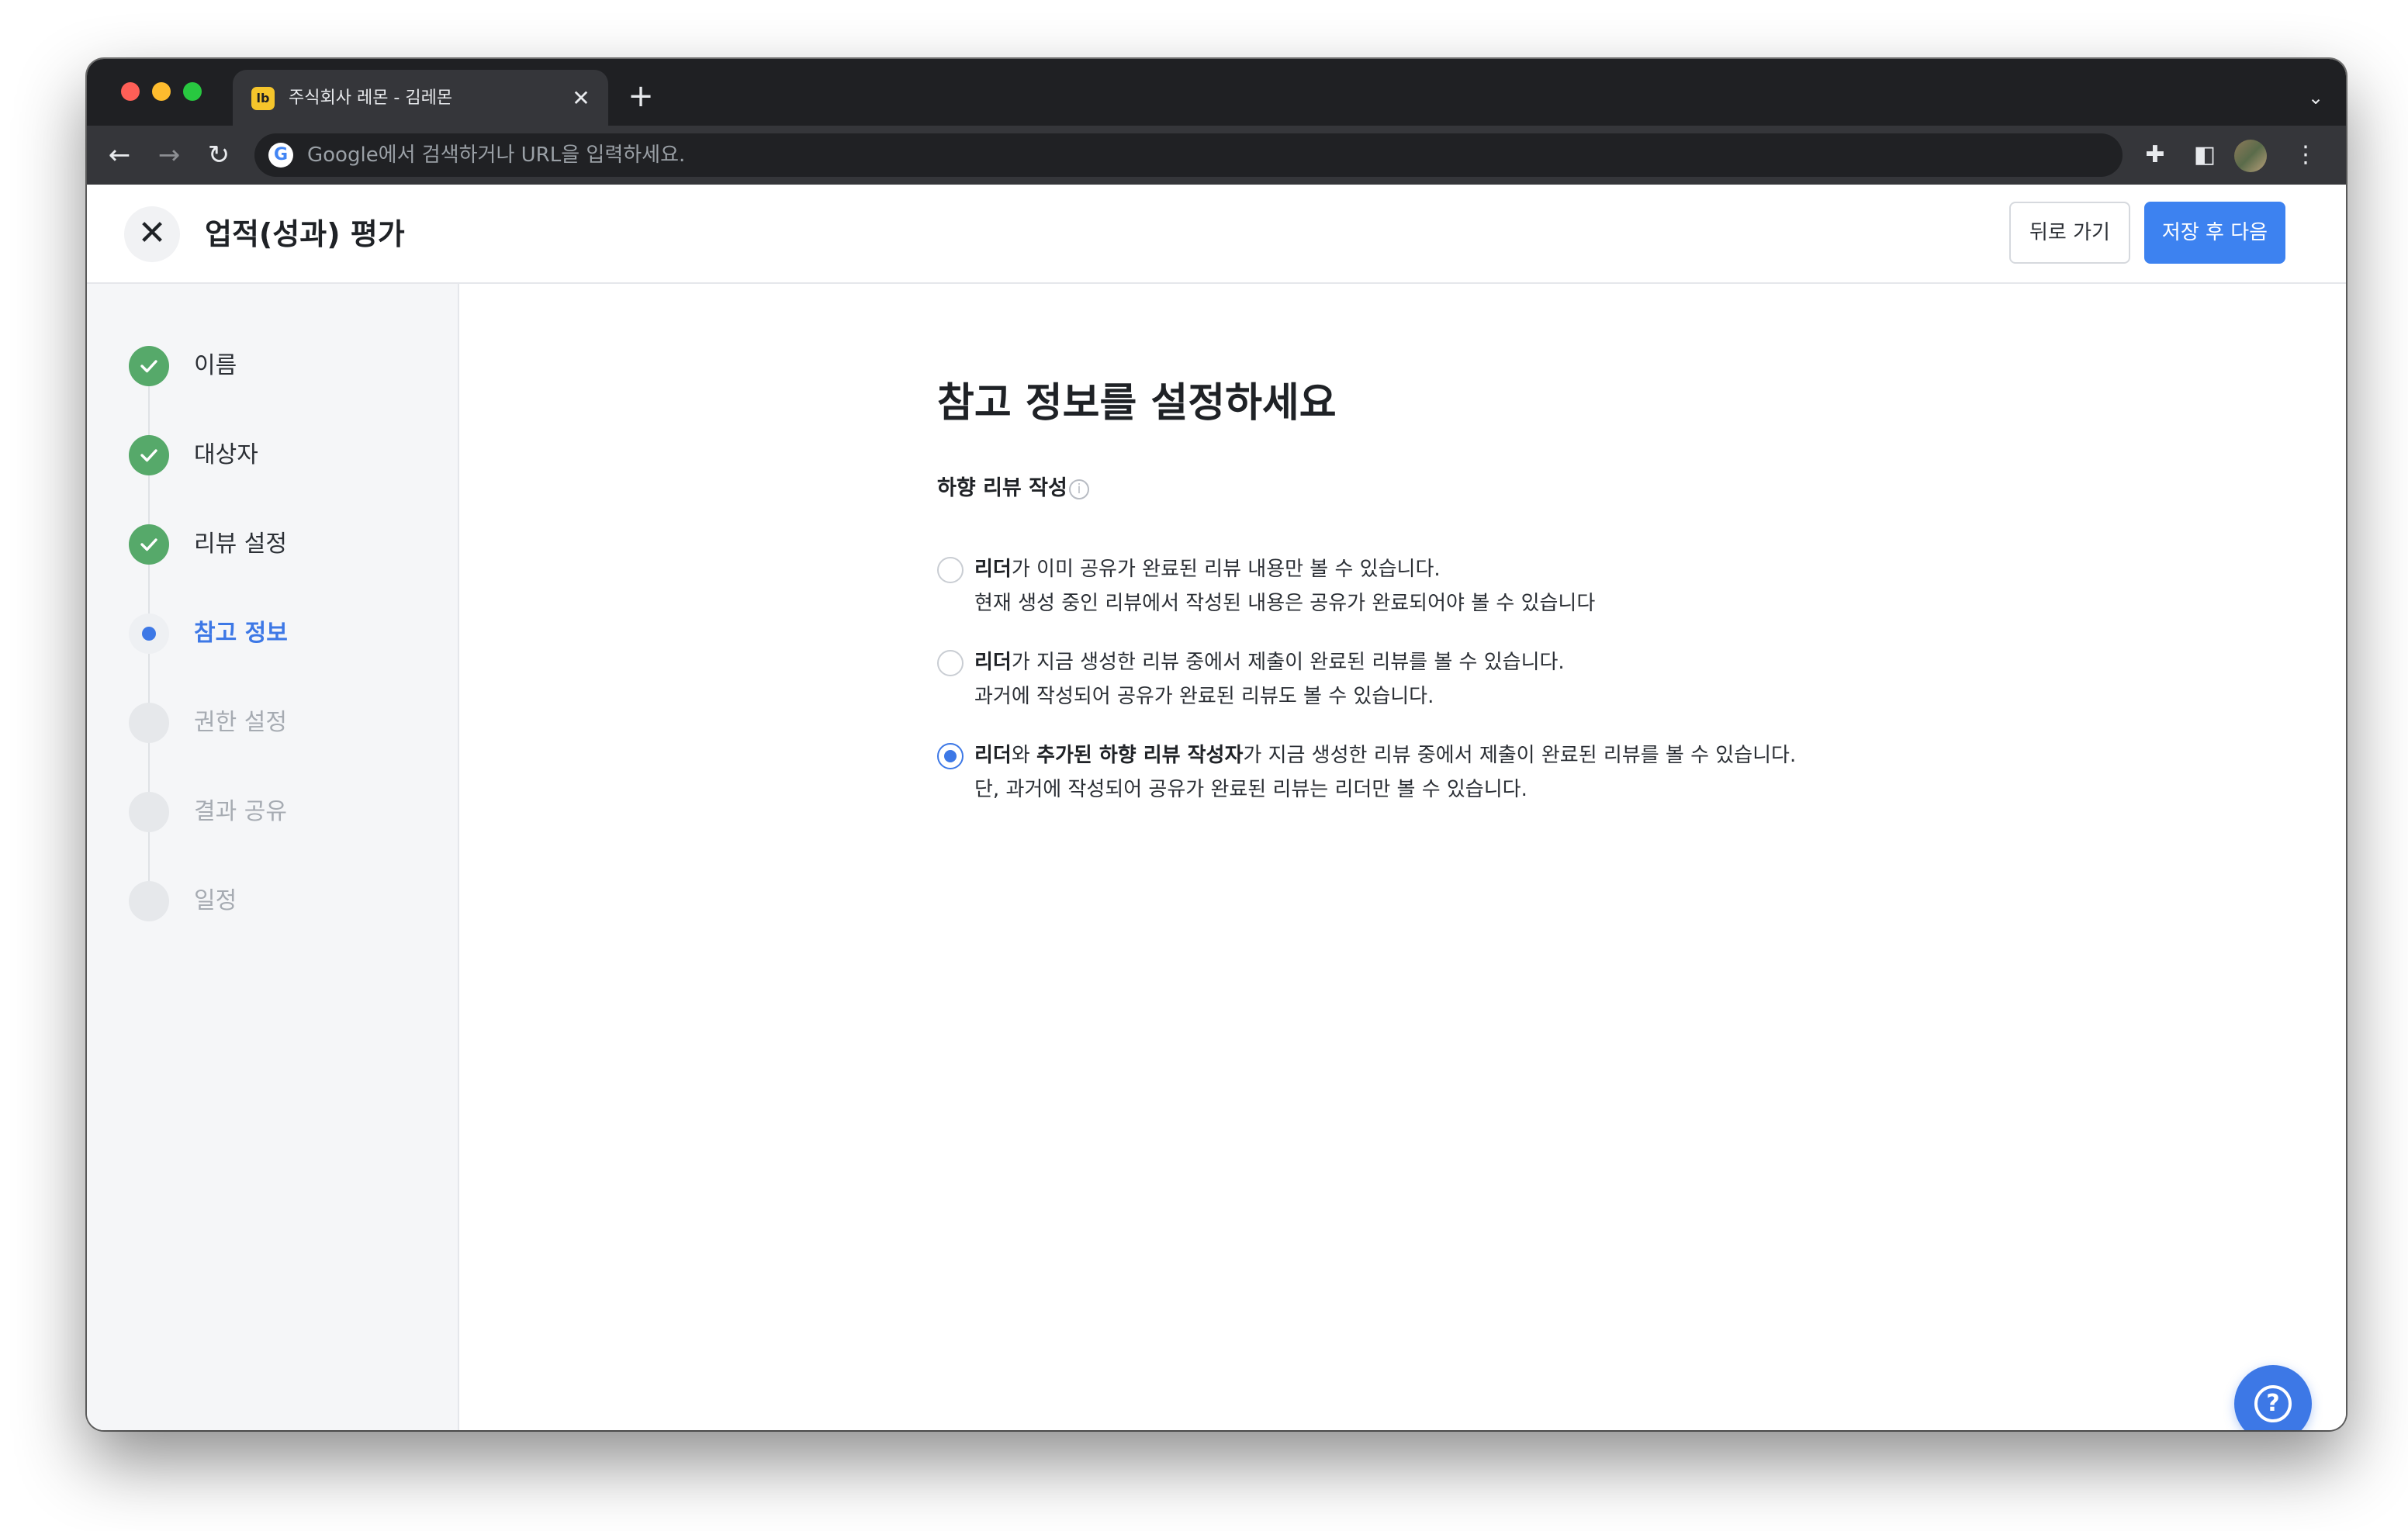 Image resolution: width=2408 pixels, height=1531 pixels. What do you see at coordinates (215, 900) in the screenshot?
I see `step-label: 일정` at bounding box center [215, 900].